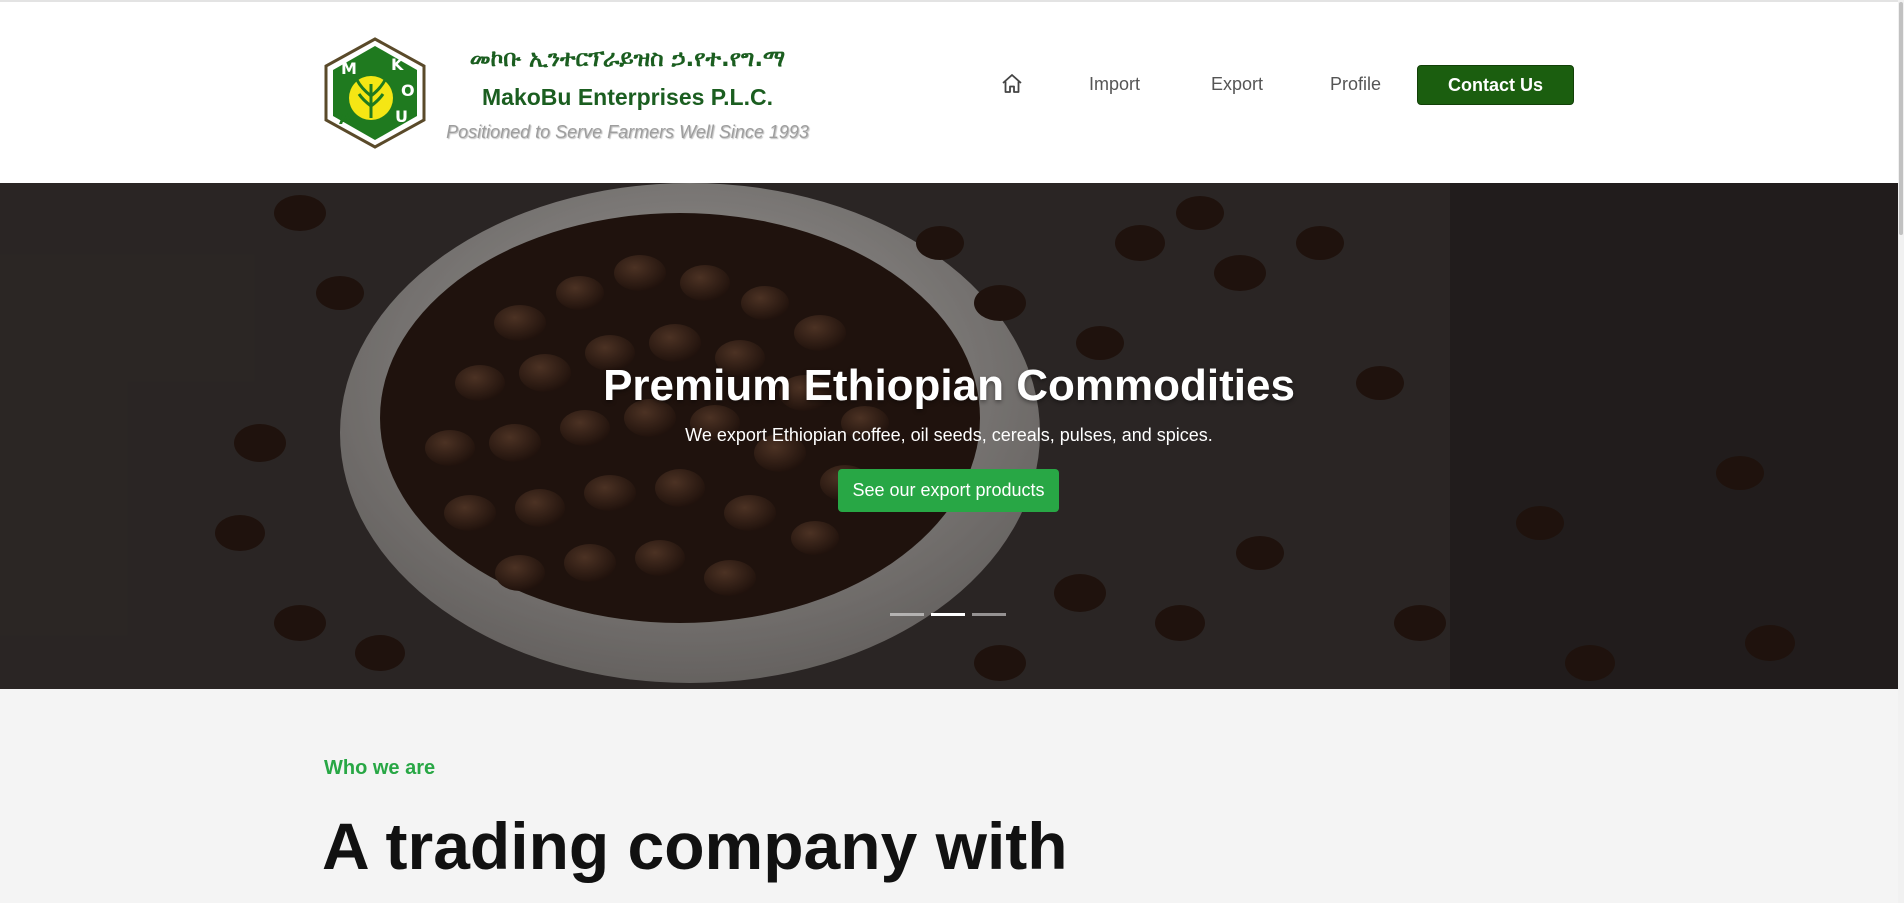  Describe the element at coordinates (1901, 451) in the screenshot. I see `page-scrollbar` at that location.